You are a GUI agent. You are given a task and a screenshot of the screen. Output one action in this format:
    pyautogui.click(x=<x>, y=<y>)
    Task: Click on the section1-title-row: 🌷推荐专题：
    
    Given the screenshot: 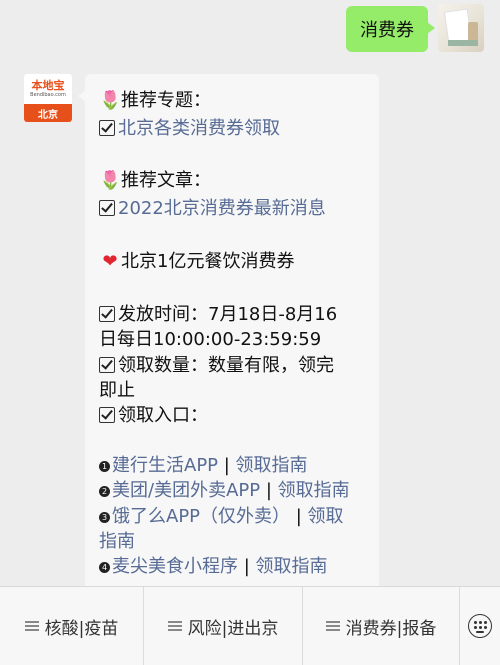 What is the action you would take?
    pyautogui.click(x=155, y=101)
    